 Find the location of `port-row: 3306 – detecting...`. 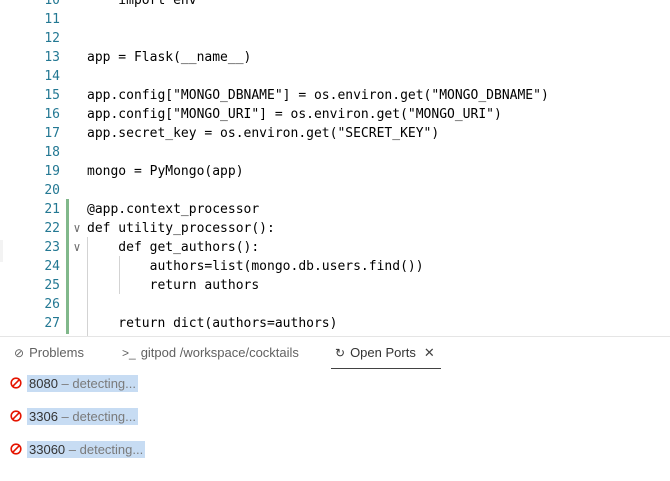

port-row: 3306 – detecting... is located at coordinates (74, 417).